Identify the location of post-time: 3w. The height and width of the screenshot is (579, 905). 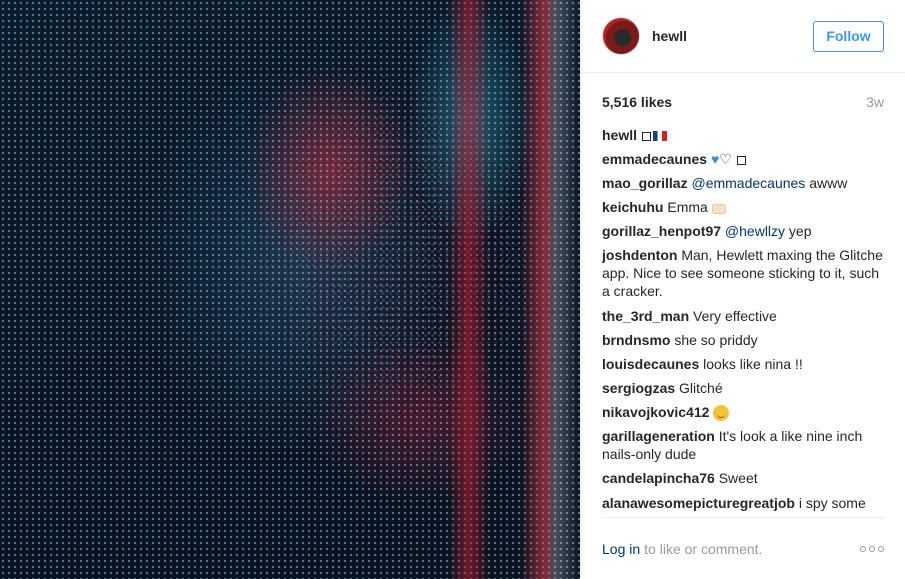
(875, 102).